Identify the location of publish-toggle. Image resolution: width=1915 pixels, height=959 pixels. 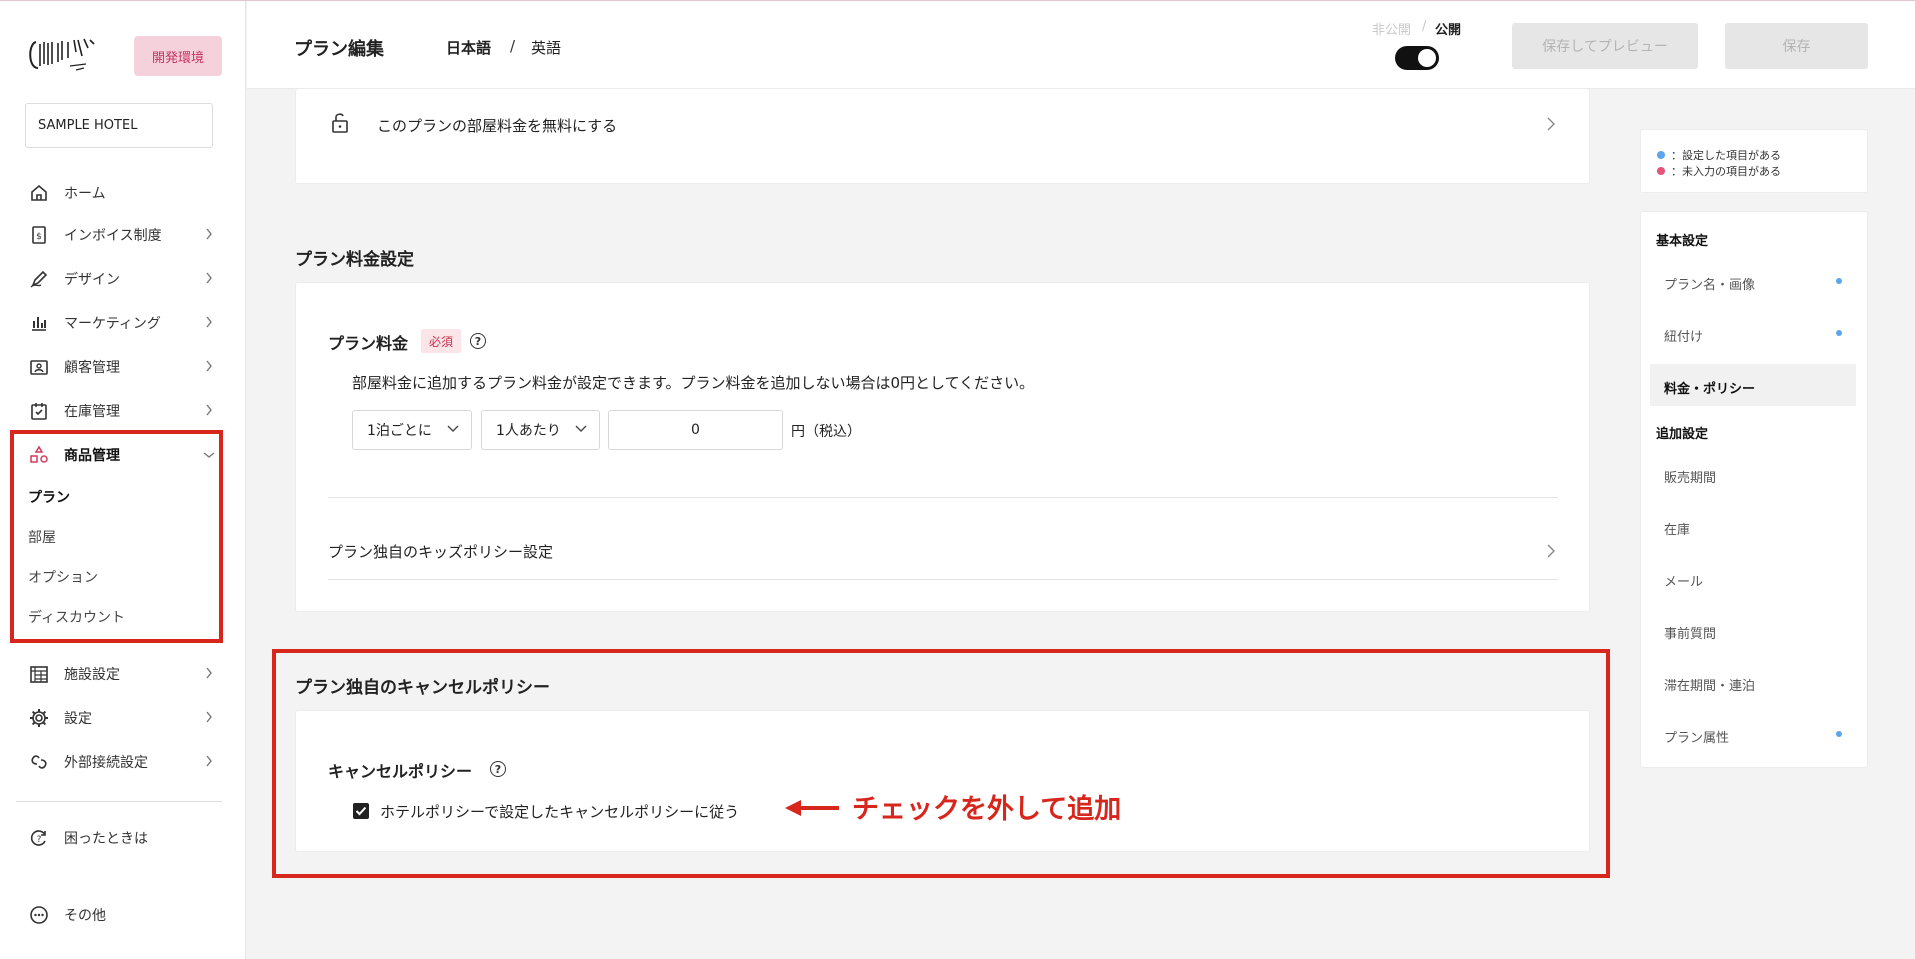
(1417, 58).